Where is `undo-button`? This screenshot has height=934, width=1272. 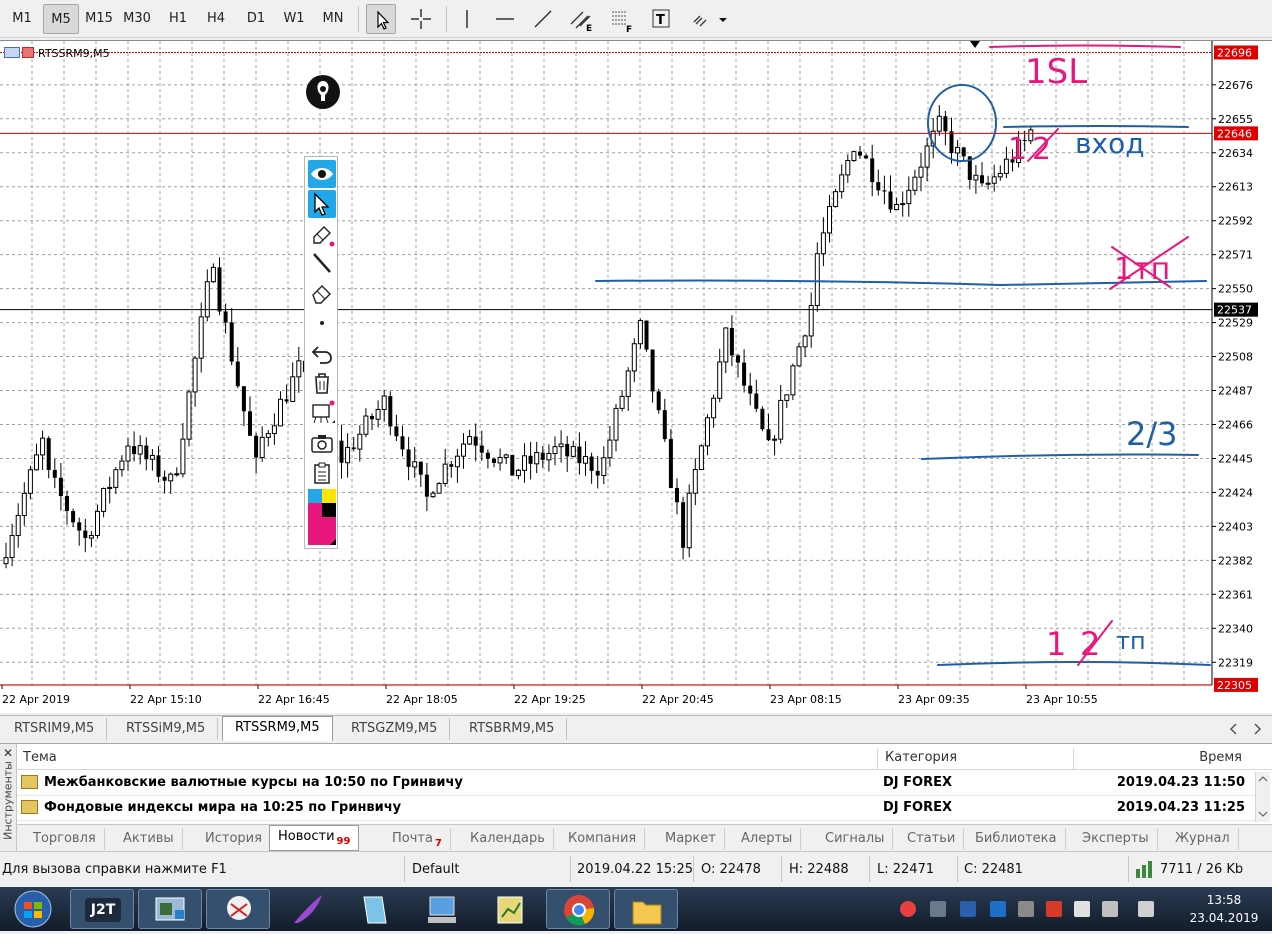
undo-button is located at coordinates (322, 353).